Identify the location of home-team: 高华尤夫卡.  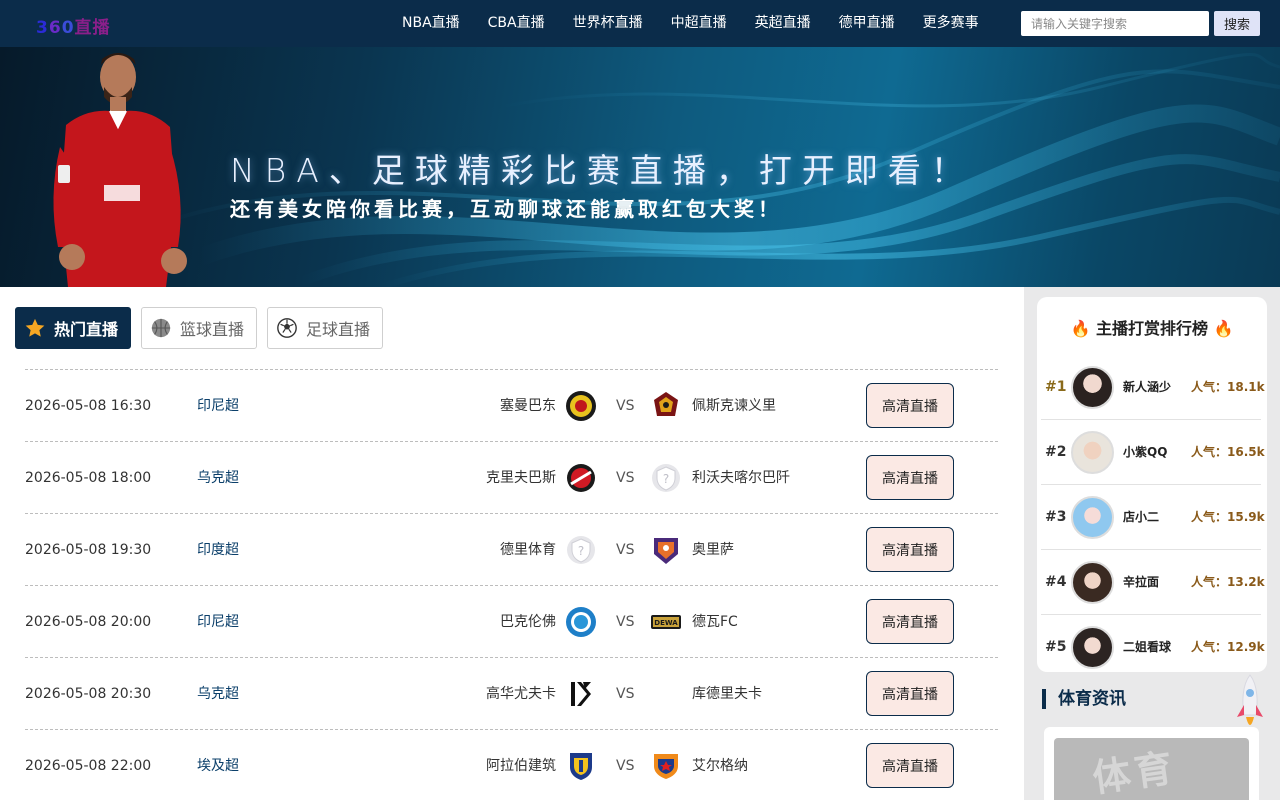
(521, 694).